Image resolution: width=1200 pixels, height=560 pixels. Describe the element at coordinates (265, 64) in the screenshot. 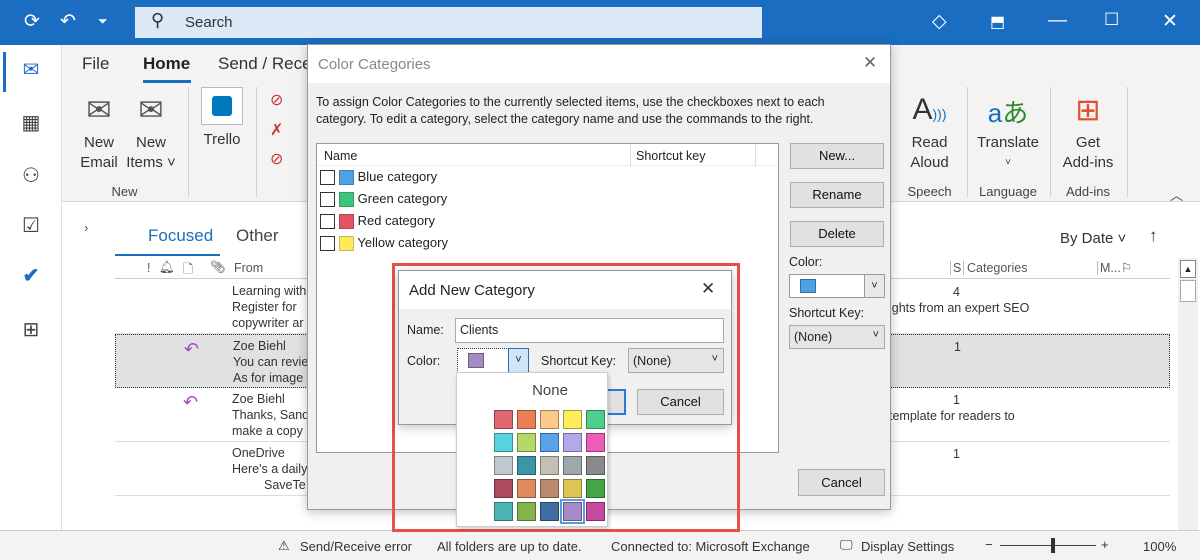

I see `tab-send-receive: Send / Rece` at that location.